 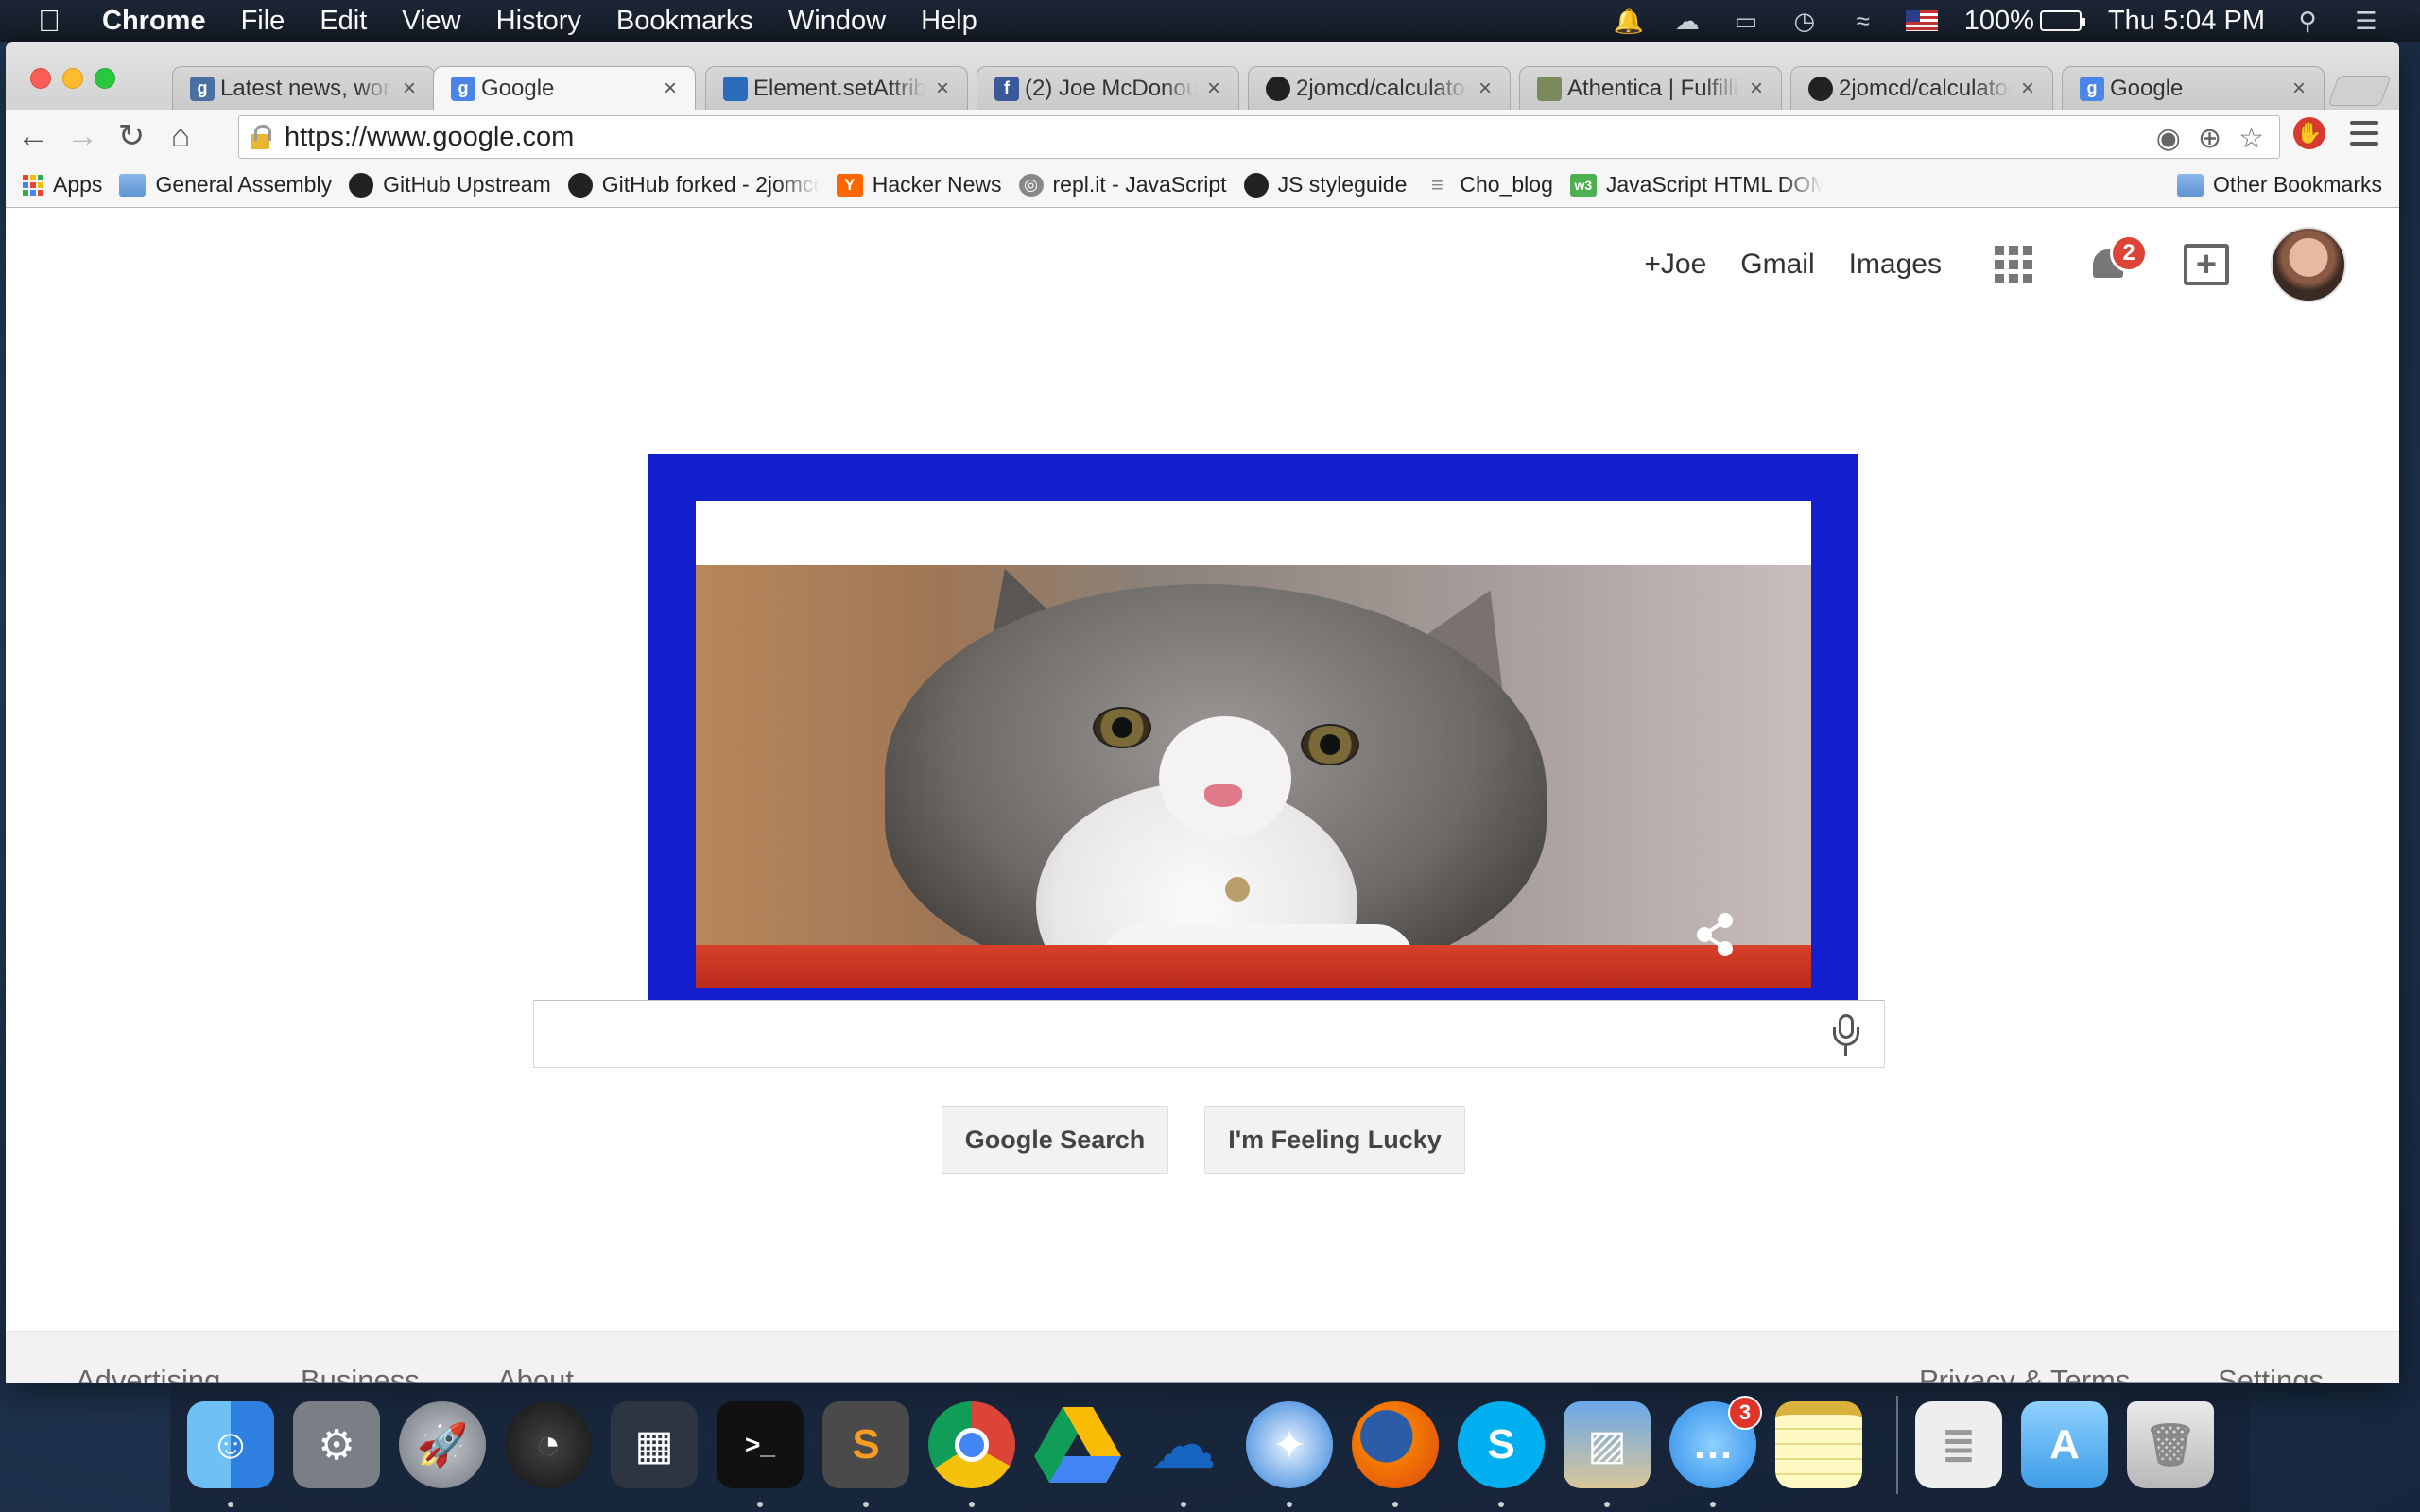 What do you see at coordinates (343, 21) in the screenshot?
I see `menu-edit: Edit` at bounding box center [343, 21].